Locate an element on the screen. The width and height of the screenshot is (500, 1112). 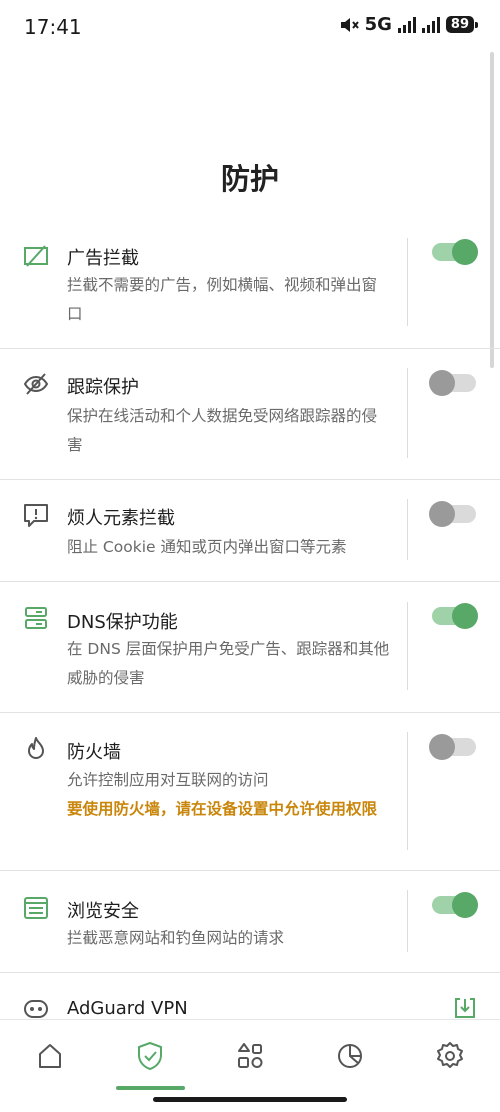
setting-description: 保护在线活动和个人数据免受网络跟踪器的侵害 is located at coordinates (222, 430).